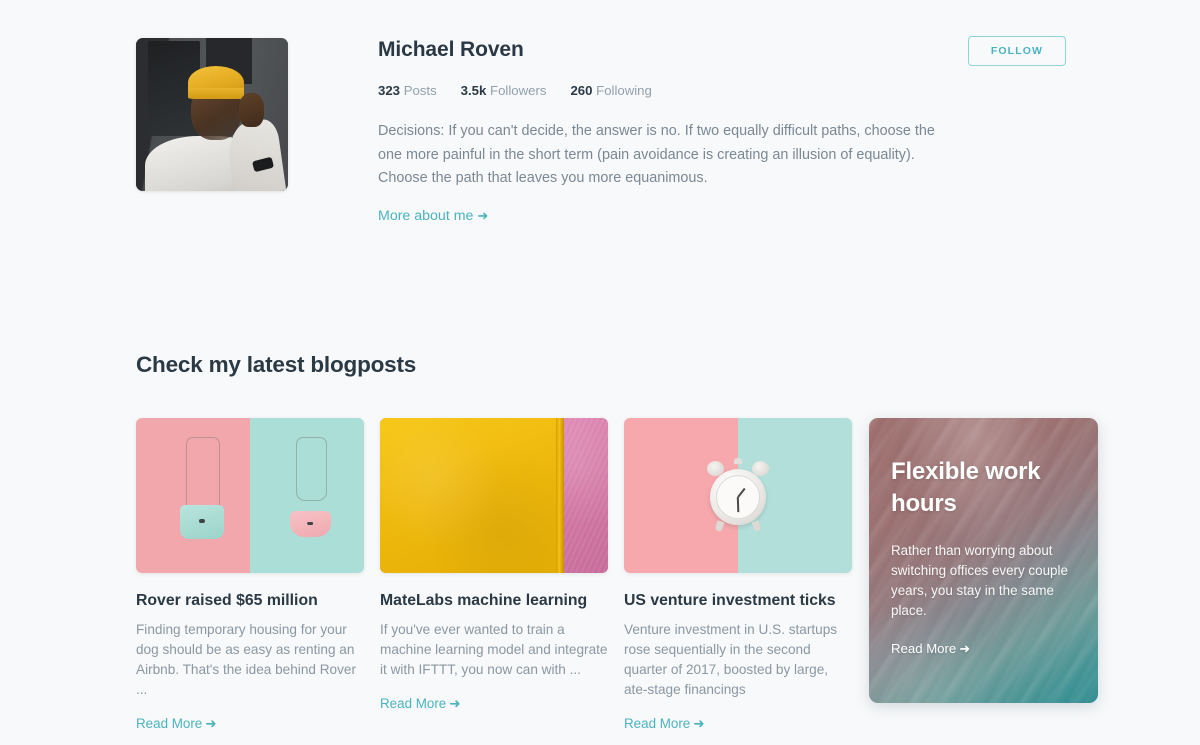 This screenshot has height=745, width=1200. Describe the element at coordinates (730, 600) in the screenshot. I see `blog-card-title: US venture investment ticks` at that location.